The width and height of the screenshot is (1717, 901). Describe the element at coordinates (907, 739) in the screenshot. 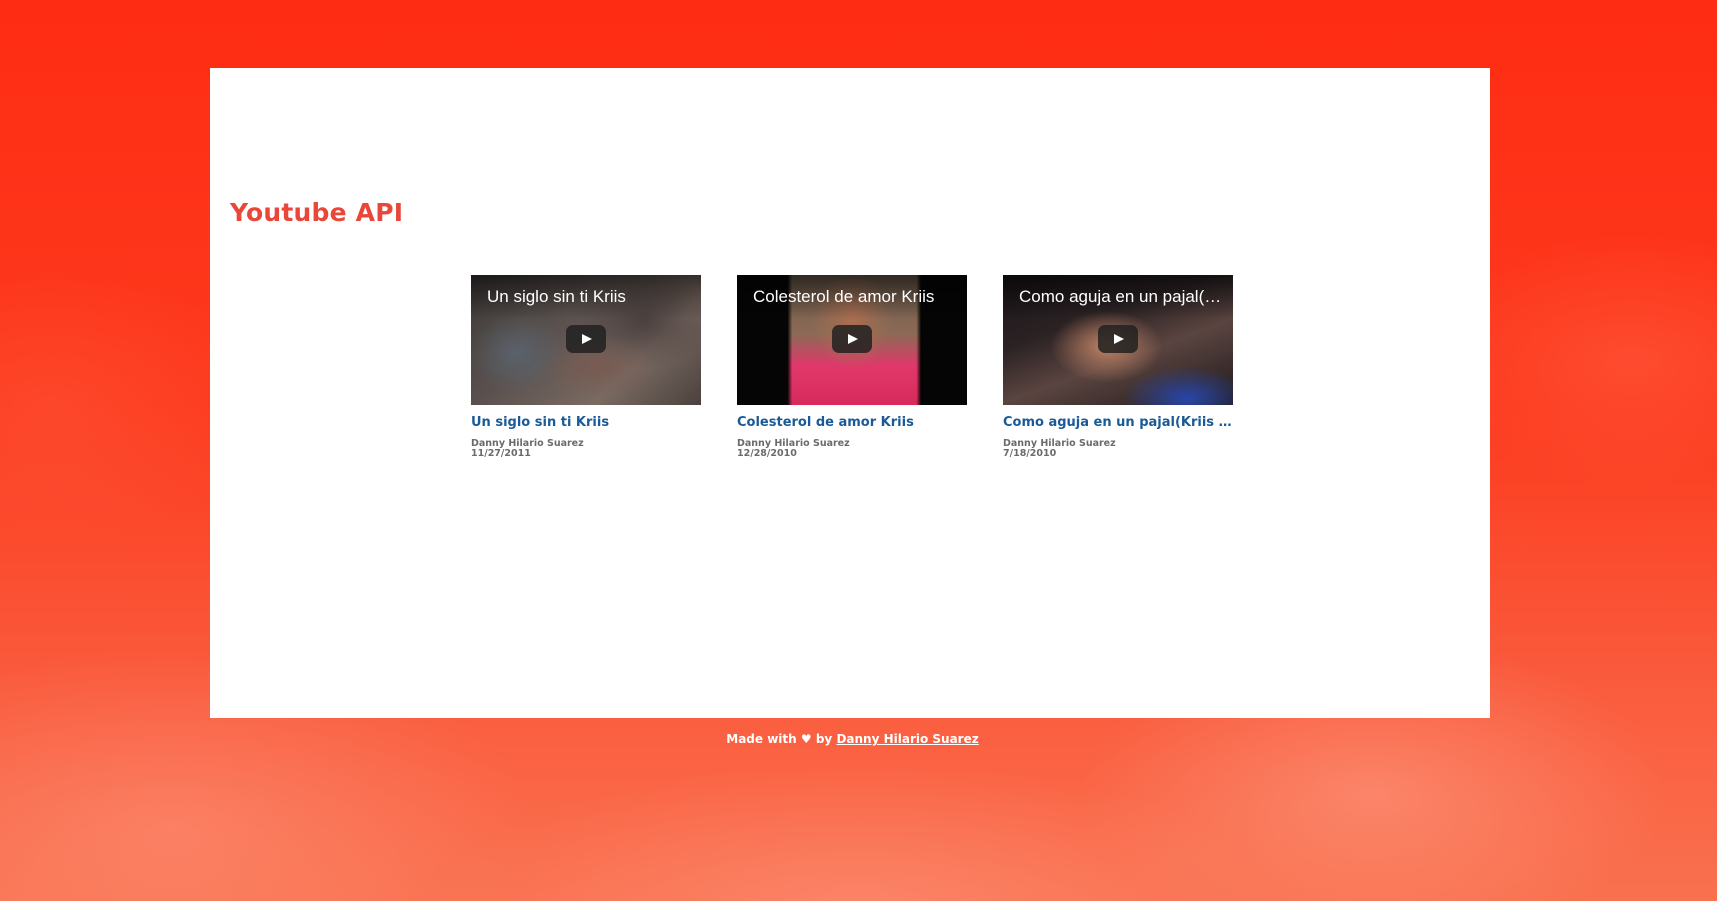

I see `footer-author-link: Danny Hilario Suarez` at that location.